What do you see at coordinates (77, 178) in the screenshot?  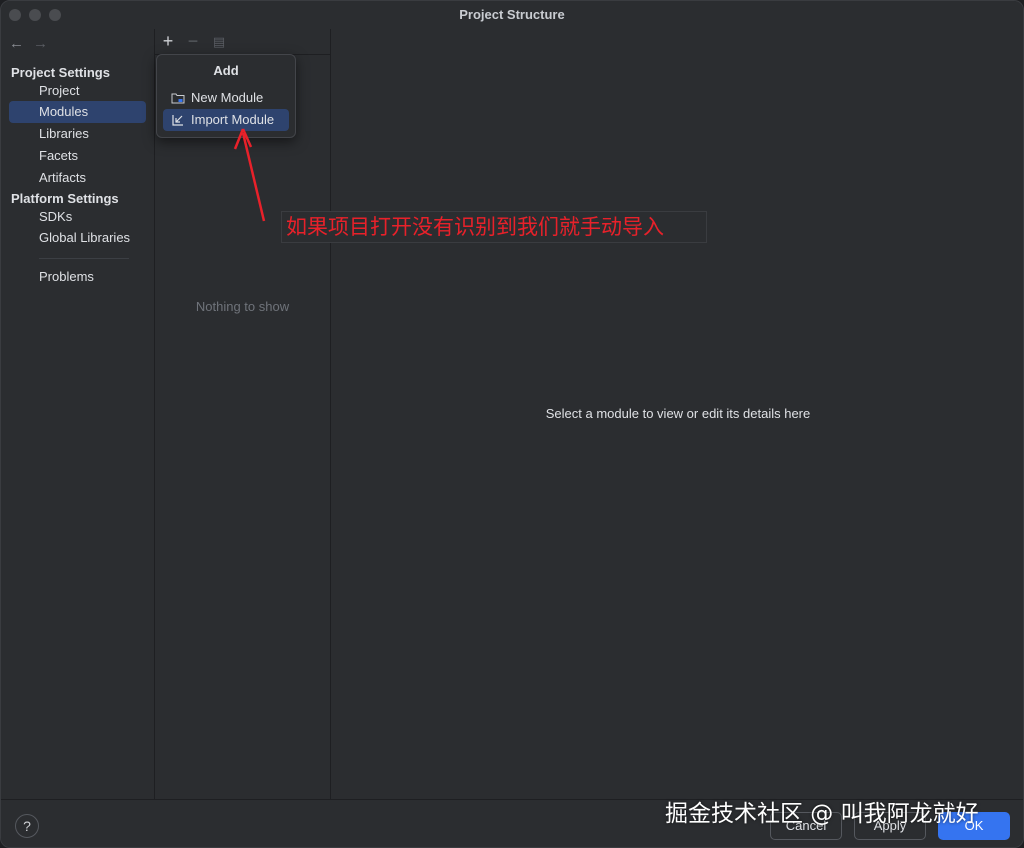 I see `sidebar-item-artifacts: Artifacts` at bounding box center [77, 178].